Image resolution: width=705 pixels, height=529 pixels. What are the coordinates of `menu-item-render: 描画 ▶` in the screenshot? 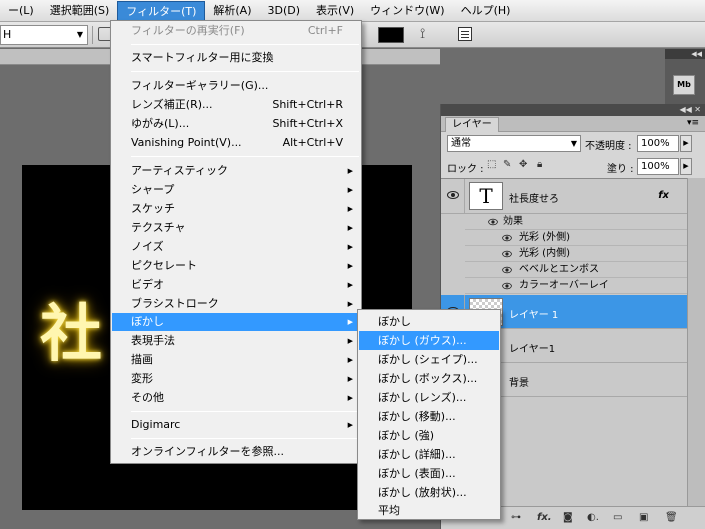 It's located at (236, 360).